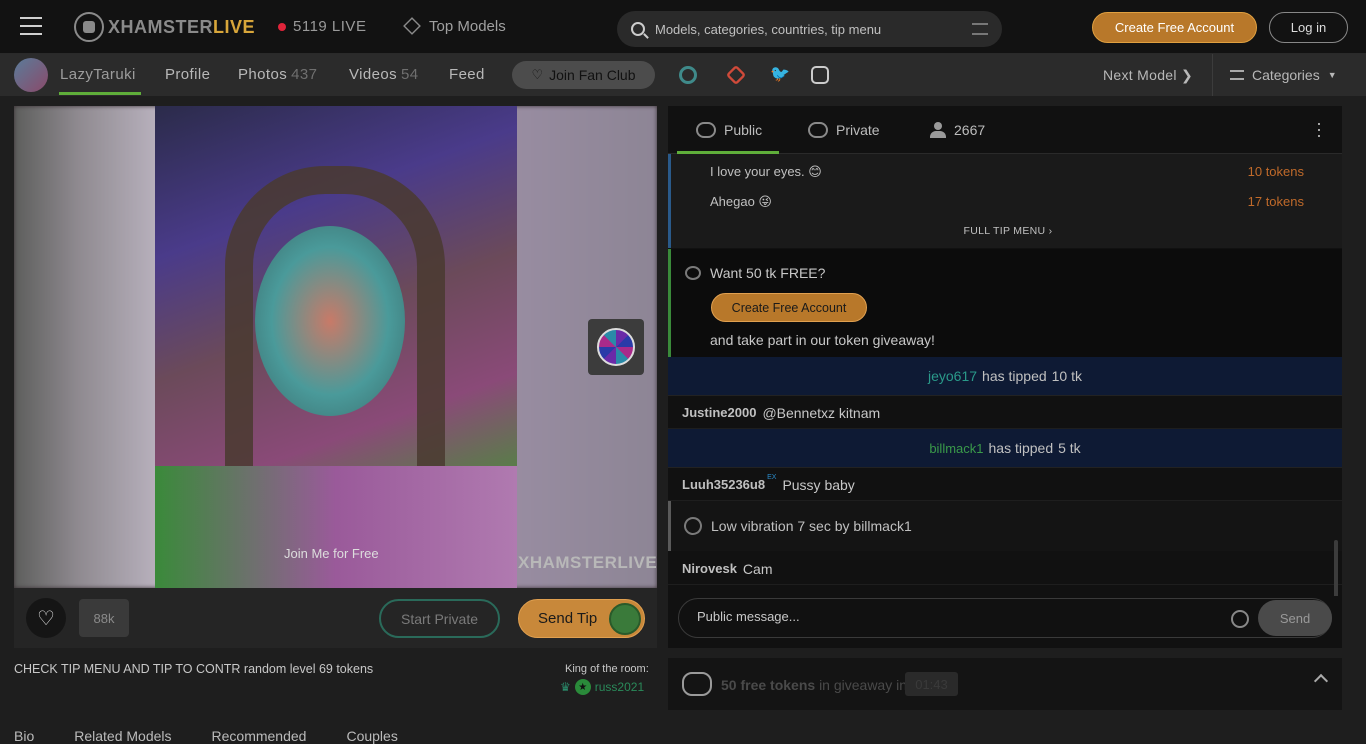  Describe the element at coordinates (187, 74) in the screenshot. I see `tab-profile: Profile` at that location.